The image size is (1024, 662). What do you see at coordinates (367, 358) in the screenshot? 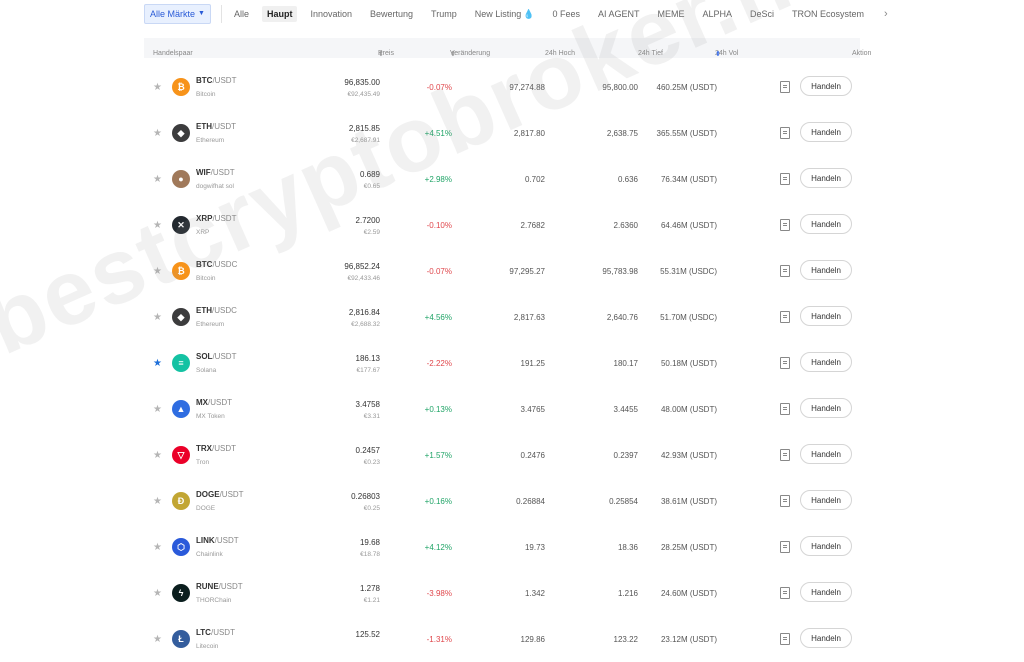
I see `price: 186.13` at bounding box center [367, 358].